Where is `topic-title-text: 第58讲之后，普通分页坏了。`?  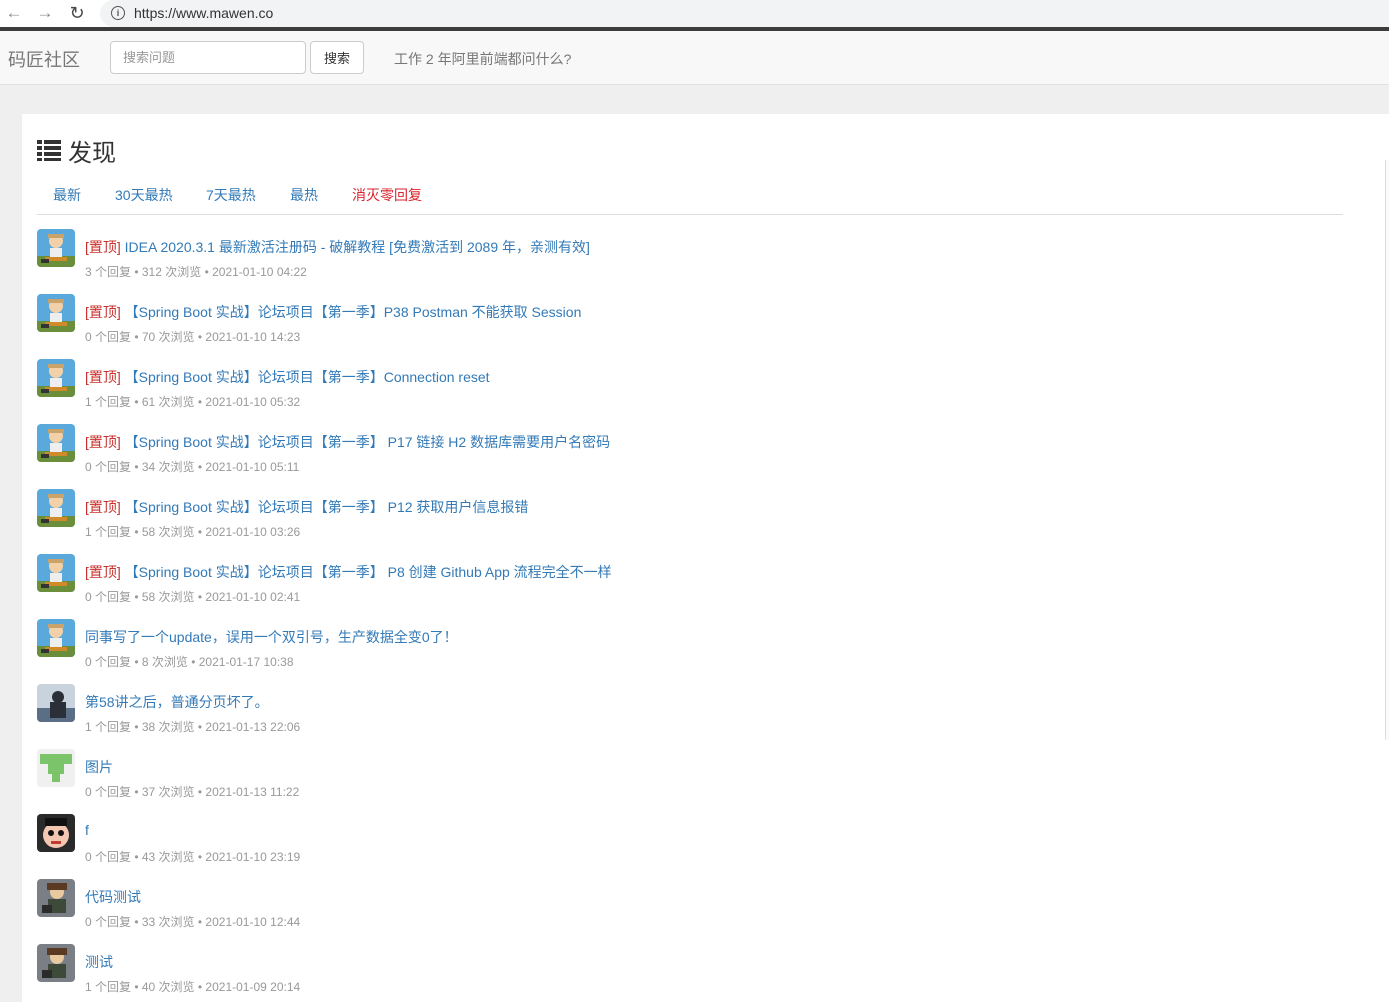
topic-title-text: 第58讲之后，普通分页坏了。 is located at coordinates (177, 702).